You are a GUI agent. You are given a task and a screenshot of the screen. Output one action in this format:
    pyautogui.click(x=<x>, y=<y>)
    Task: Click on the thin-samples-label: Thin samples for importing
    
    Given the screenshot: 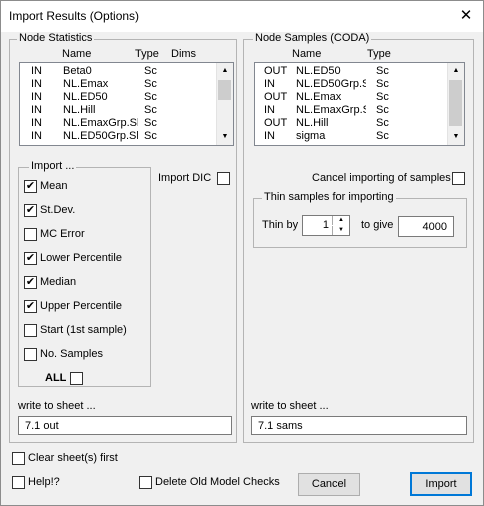 What is the action you would take?
    pyautogui.click(x=329, y=197)
    